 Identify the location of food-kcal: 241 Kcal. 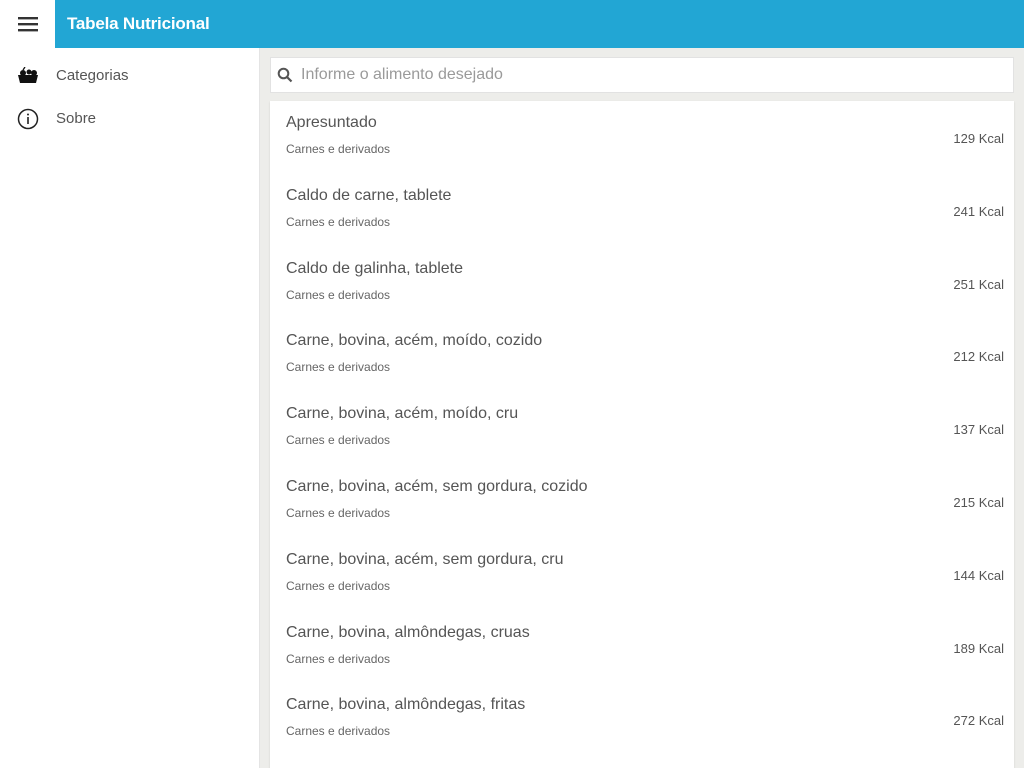
(978, 211).